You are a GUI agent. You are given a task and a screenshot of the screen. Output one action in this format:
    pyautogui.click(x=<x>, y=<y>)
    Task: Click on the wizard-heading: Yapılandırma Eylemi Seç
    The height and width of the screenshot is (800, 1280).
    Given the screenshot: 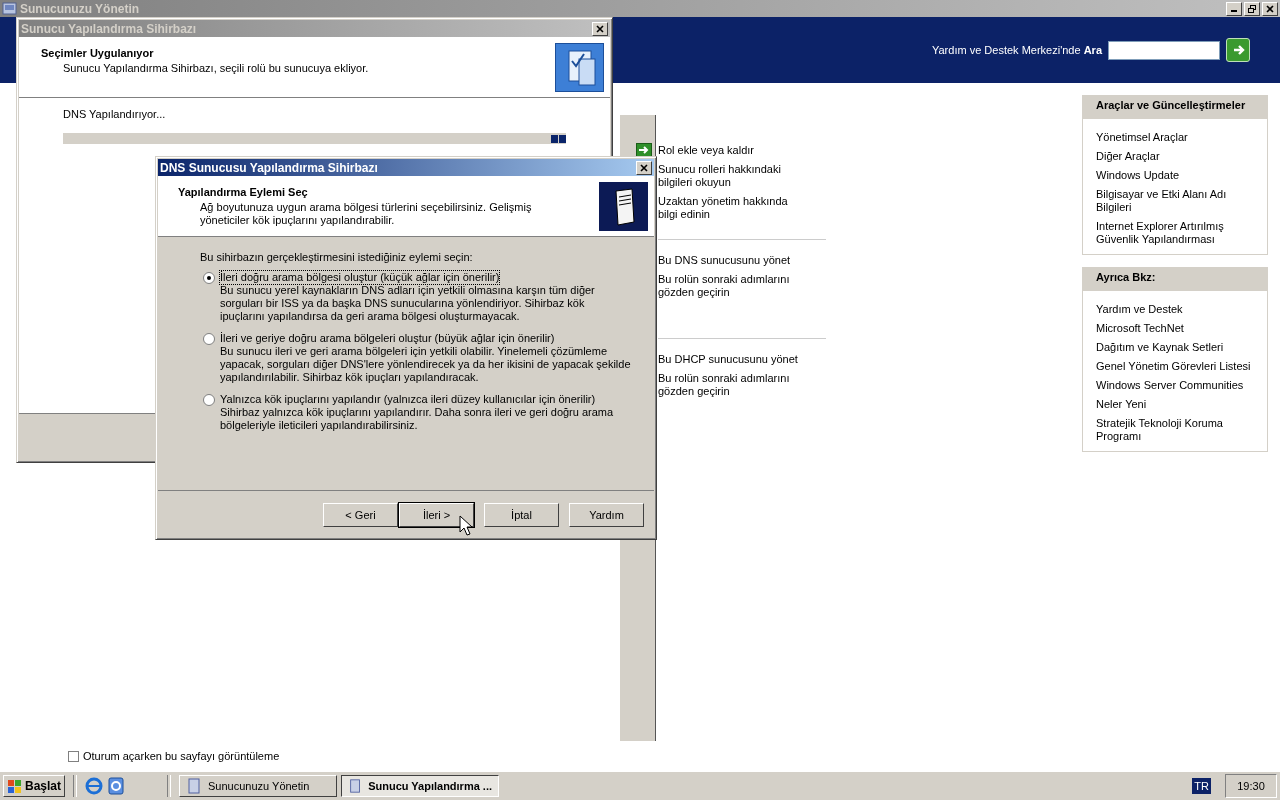 What is the action you would take?
    pyautogui.click(x=243, y=192)
    